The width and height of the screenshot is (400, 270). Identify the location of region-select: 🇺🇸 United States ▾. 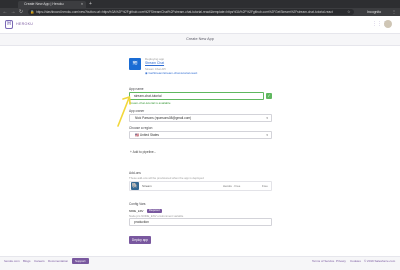
(200, 135).